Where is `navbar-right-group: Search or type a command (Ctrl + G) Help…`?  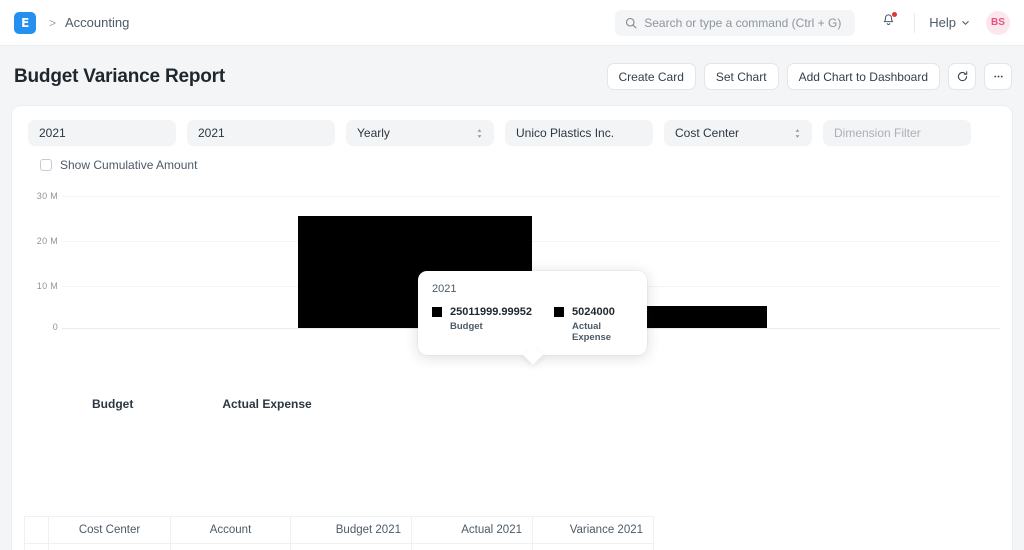
navbar-right-group: Search or type a command (Ctrl + G) Help… is located at coordinates (812, 23).